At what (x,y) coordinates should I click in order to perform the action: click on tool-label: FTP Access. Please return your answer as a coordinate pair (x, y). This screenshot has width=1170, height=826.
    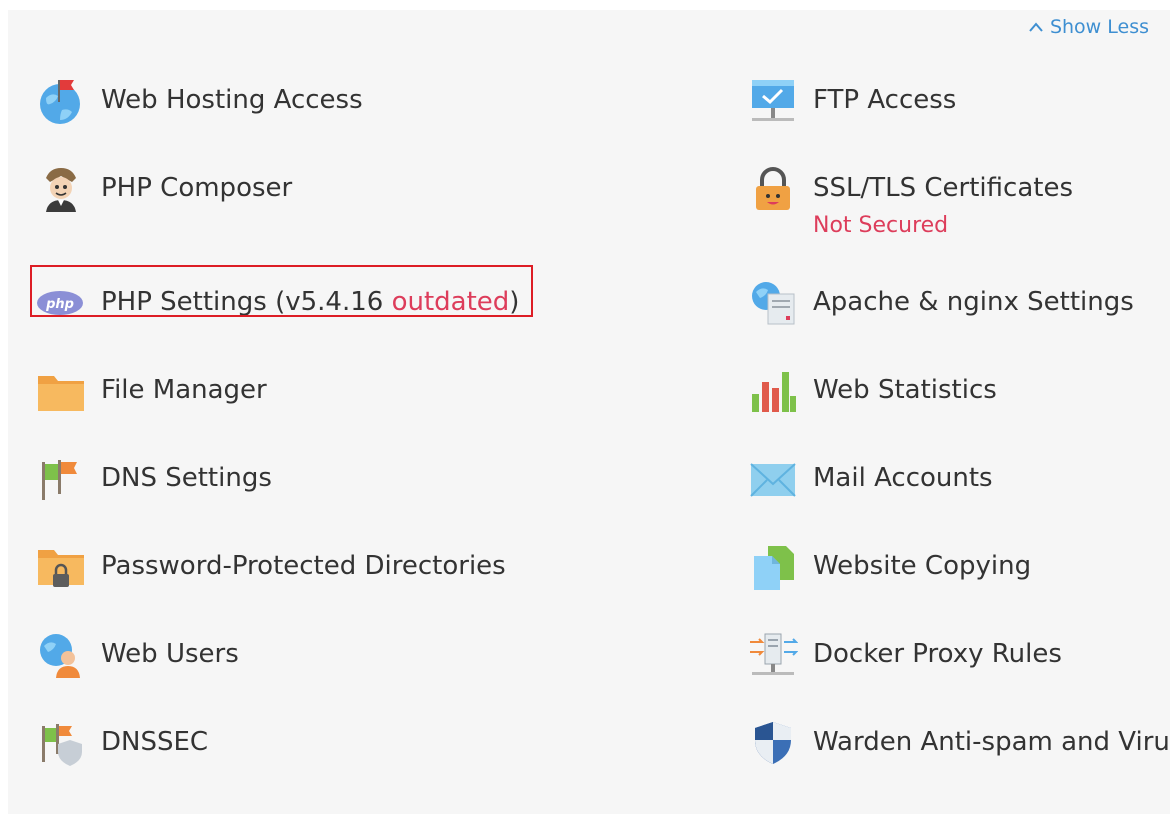
    Looking at the image, I should click on (885, 100).